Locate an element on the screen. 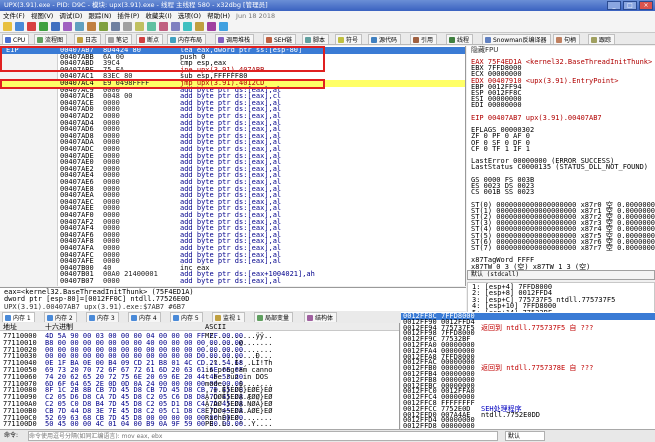 This screenshot has width=655, height=442. menu-help: 帮助(H) is located at coordinates (218, 16).